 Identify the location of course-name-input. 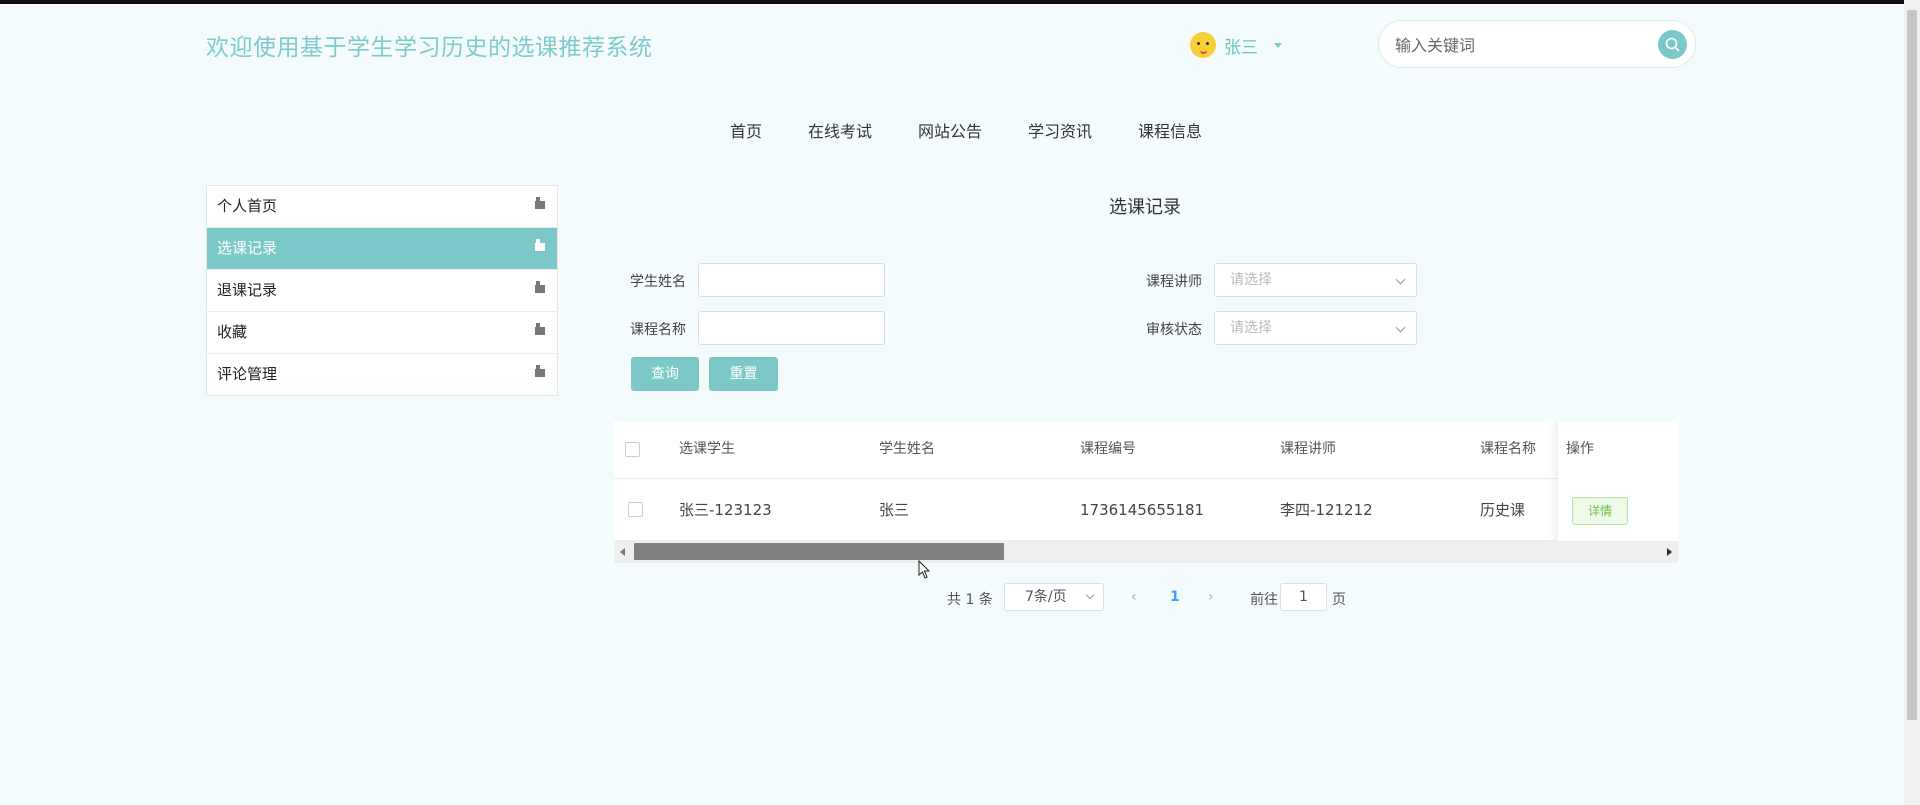
(791, 328).